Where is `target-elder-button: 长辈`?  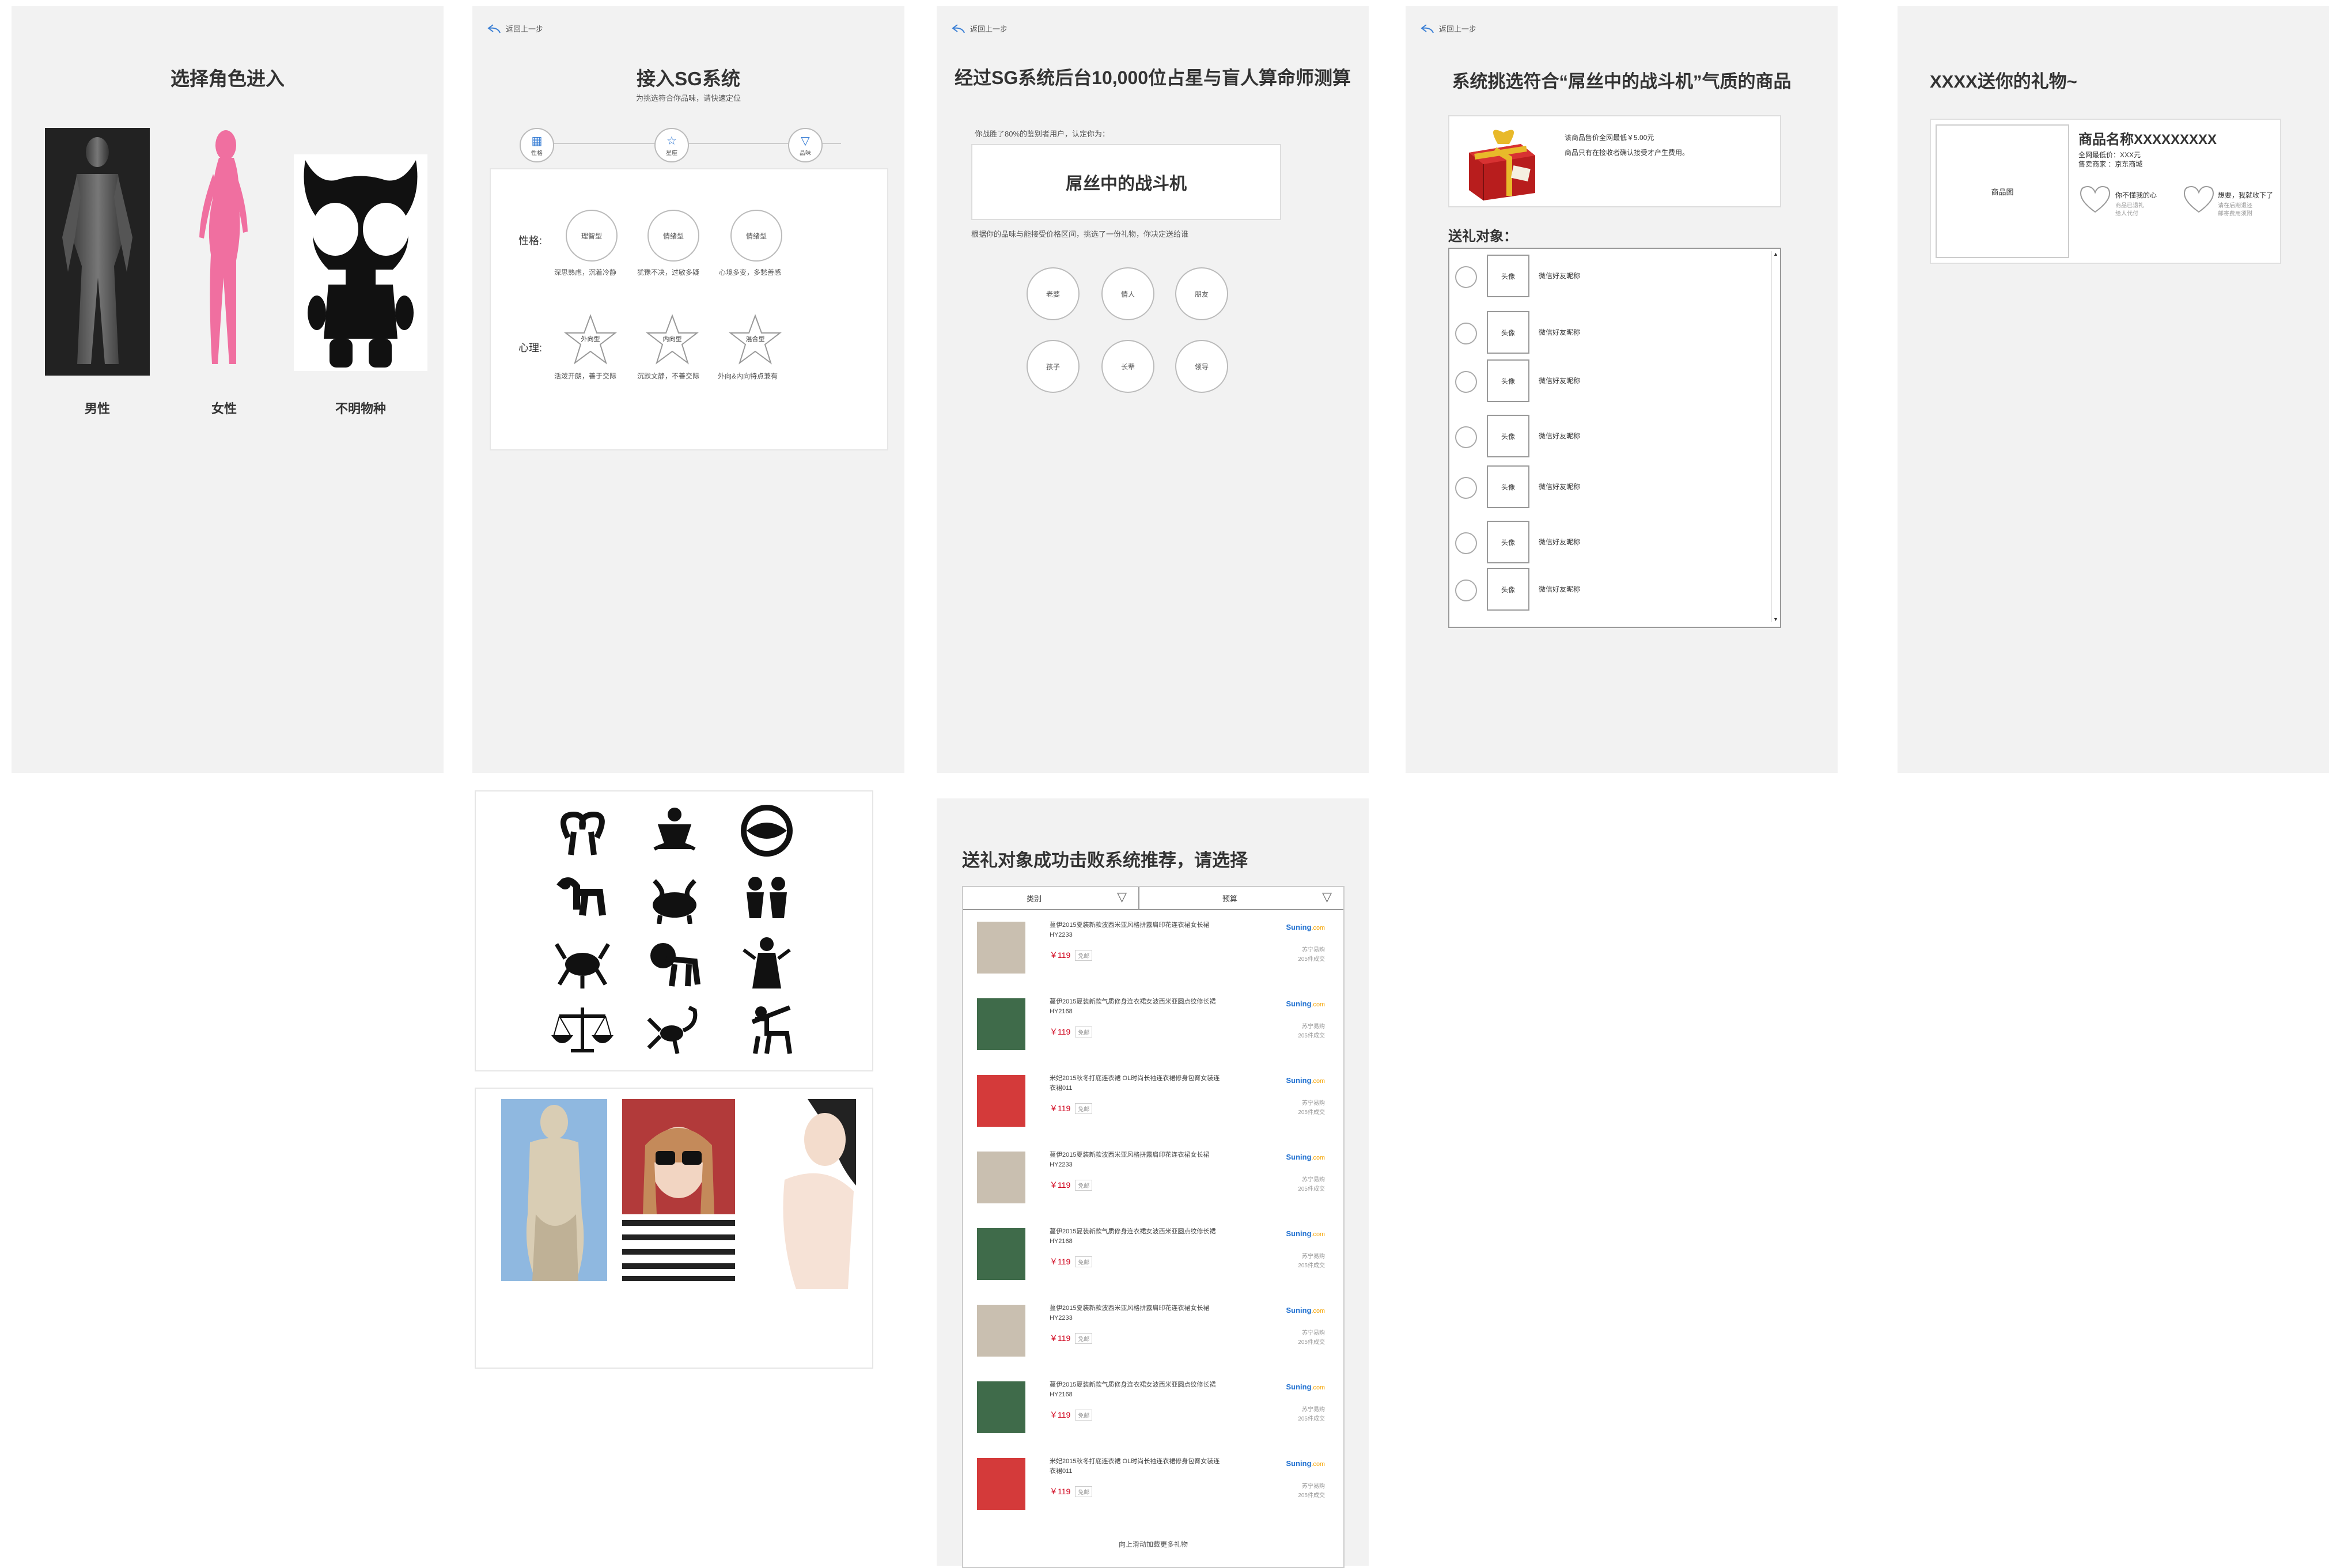 target-elder-button: 长辈 is located at coordinates (1128, 366).